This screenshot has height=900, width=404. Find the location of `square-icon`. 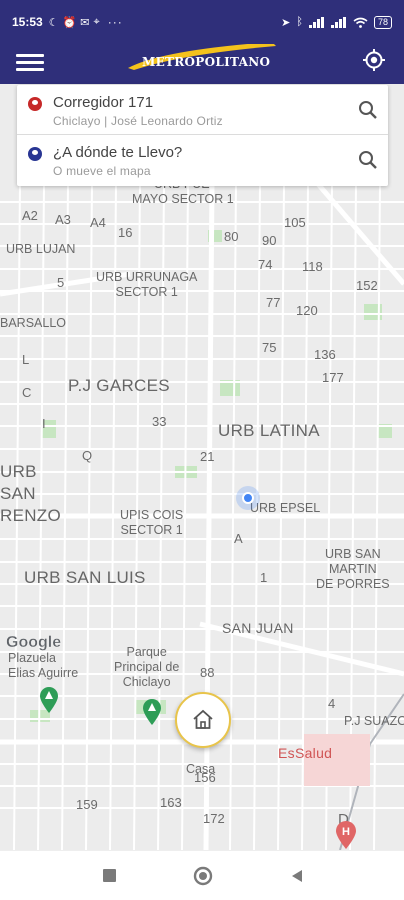

square-icon is located at coordinates (109, 875).